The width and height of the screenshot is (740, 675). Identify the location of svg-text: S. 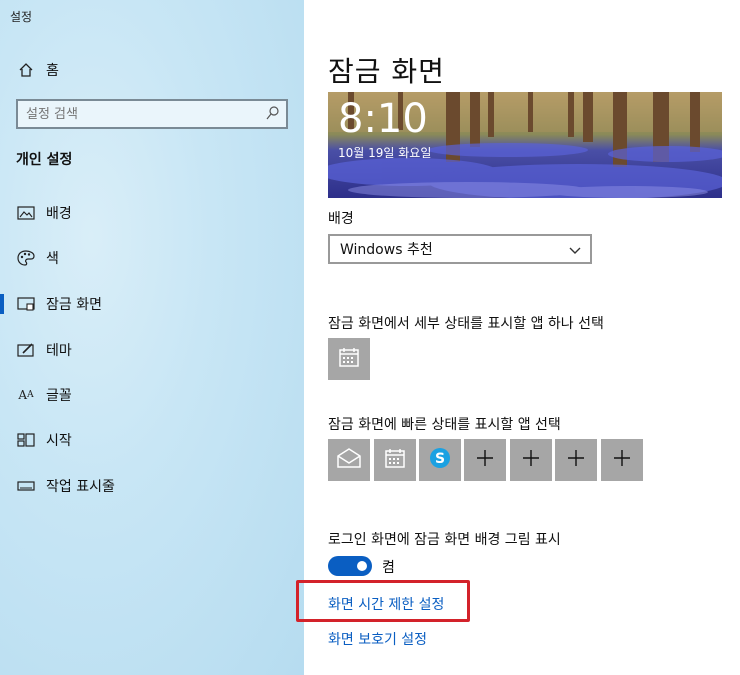
(440, 459).